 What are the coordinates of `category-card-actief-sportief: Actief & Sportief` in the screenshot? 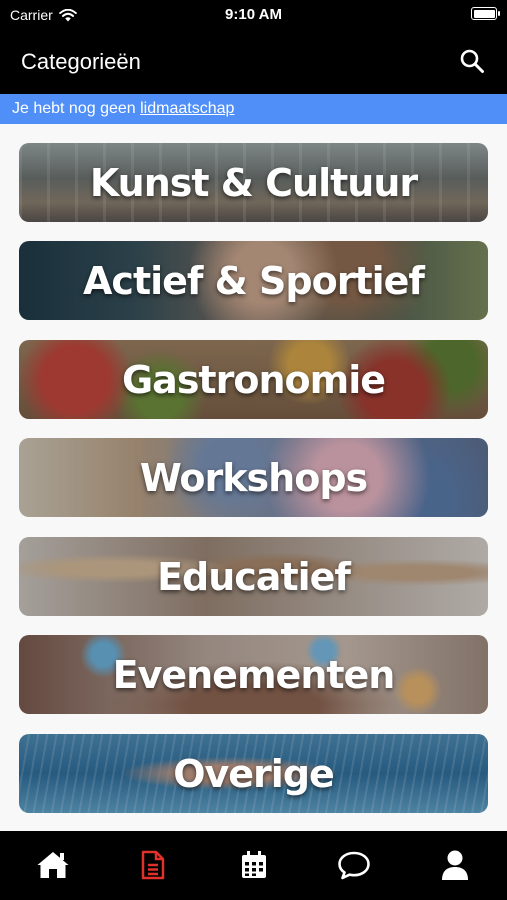 It's located at (253, 280).